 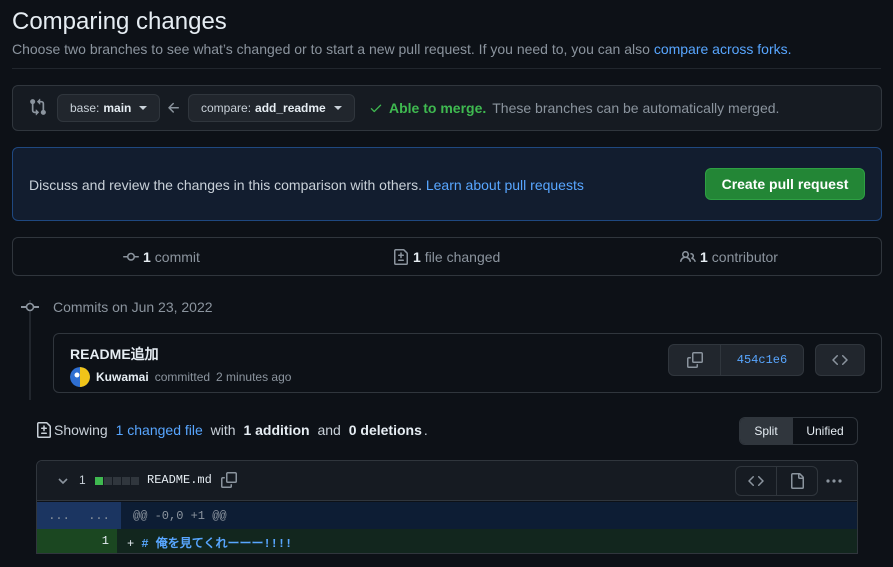 I want to click on arrow-left-icon, so click(x=173, y=107).